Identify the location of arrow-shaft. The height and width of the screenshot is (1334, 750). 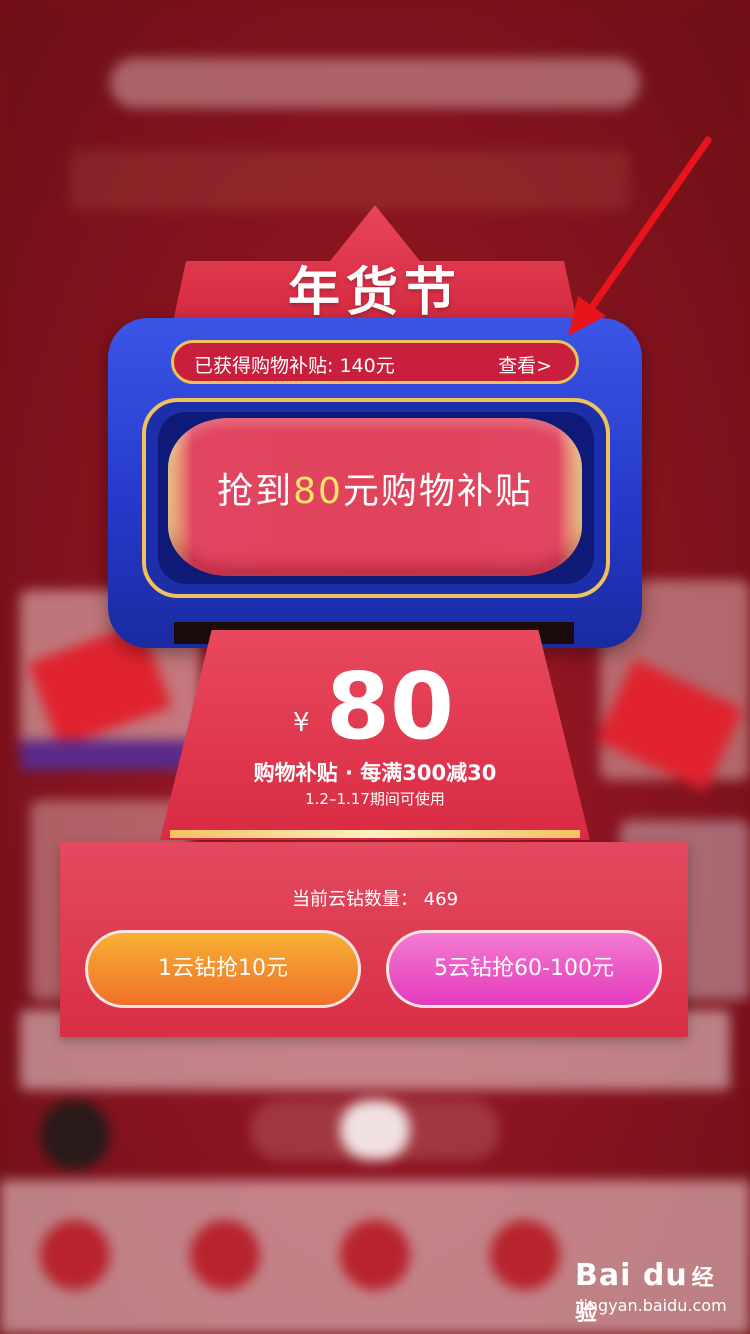
(649, 225).